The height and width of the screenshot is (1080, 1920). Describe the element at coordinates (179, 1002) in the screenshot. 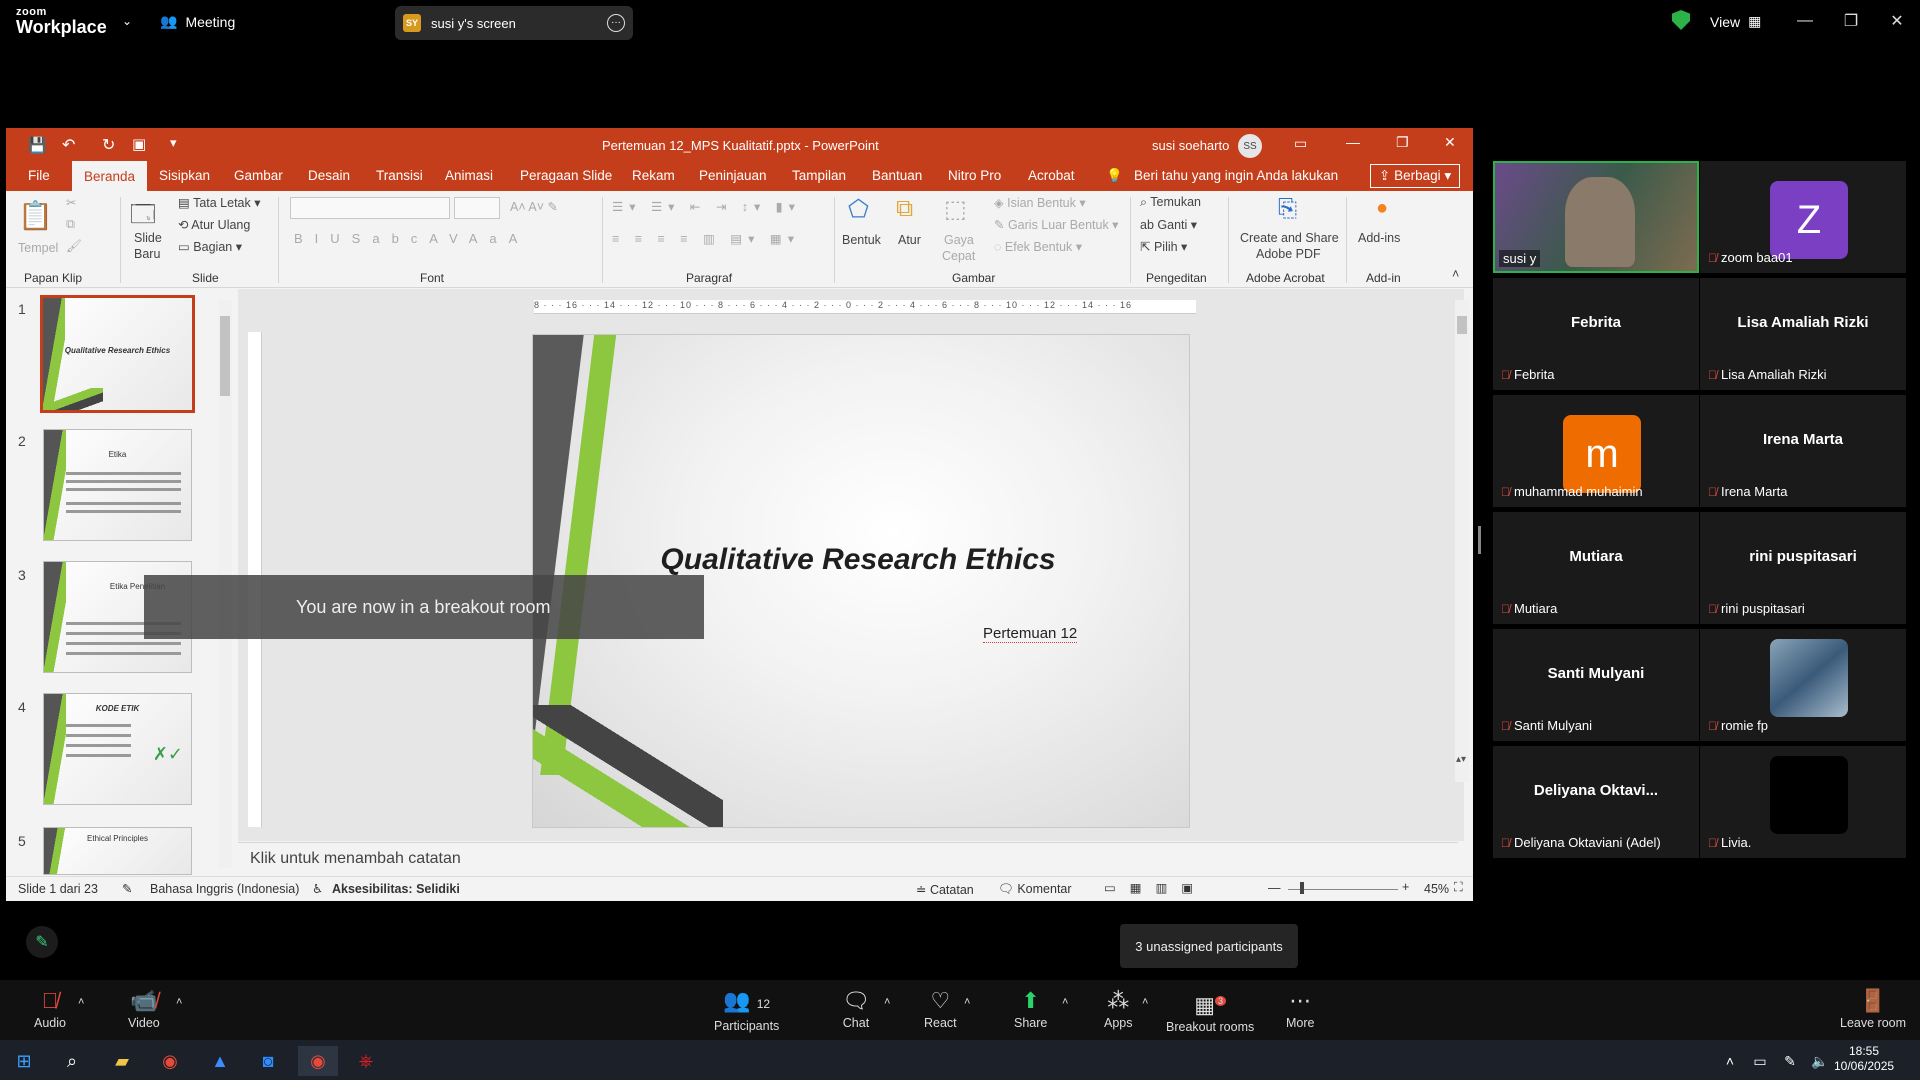

I see `video-options-caret-icon: ˄` at that location.